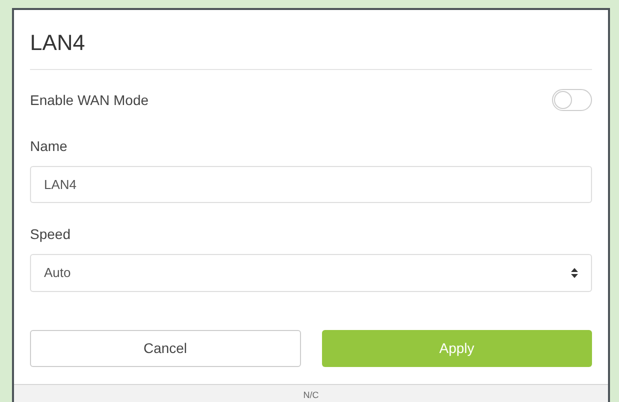 The width and height of the screenshot is (619, 402). Describe the element at coordinates (89, 100) in the screenshot. I see `field-label: Enable WAN Mode` at that location.